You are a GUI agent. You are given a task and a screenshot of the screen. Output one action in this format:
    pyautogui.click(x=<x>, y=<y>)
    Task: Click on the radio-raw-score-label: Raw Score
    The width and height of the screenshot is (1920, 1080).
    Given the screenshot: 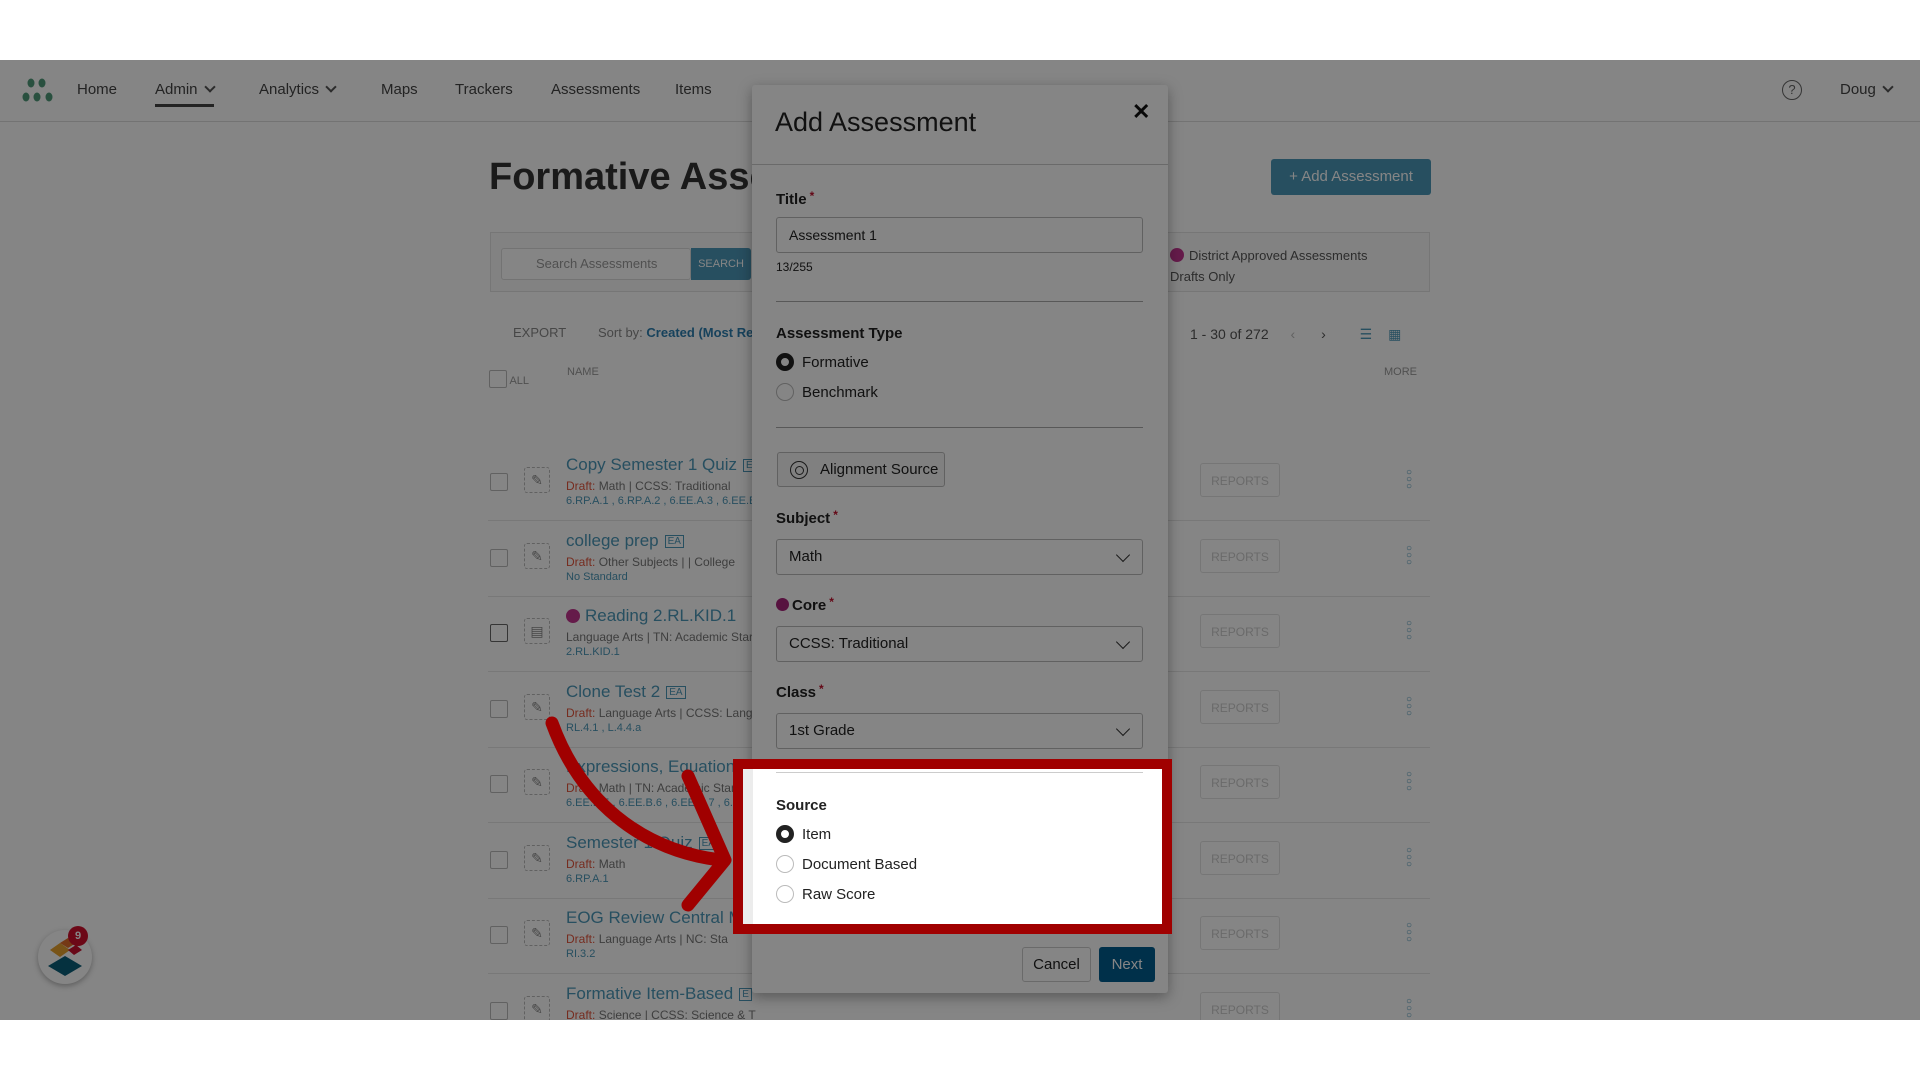 What is the action you would take?
    pyautogui.click(x=839, y=894)
    